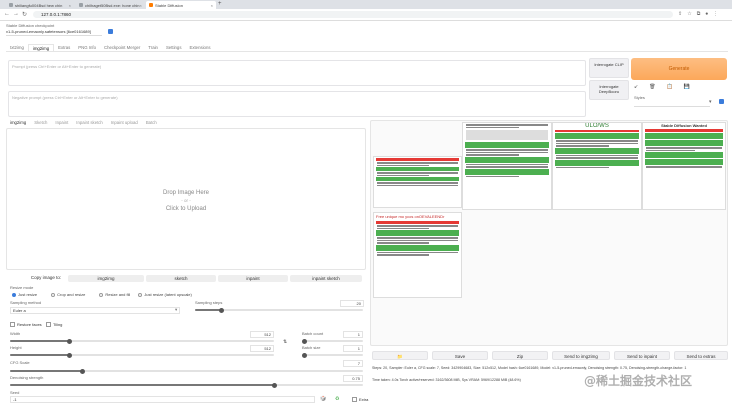 Image resolution: width=732 pixels, height=404 pixels. Describe the element at coordinates (417, 255) in the screenshot. I see `gallery-thumbnail: Free unique mo ycos onOEVALEENDr` at that location.